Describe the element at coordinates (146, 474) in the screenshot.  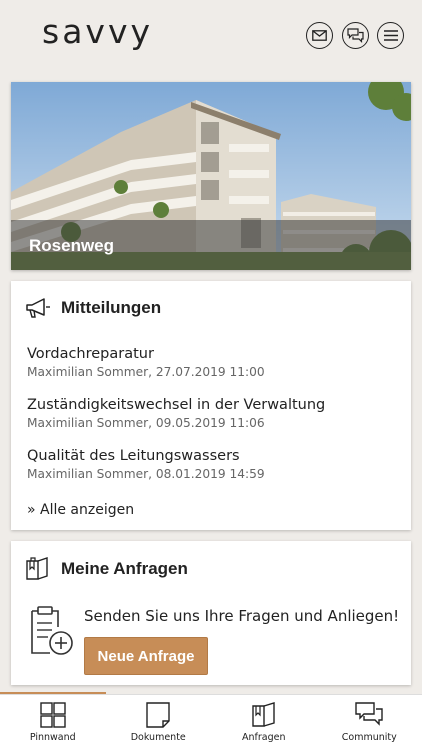
I see `notice-meta: Maximilian Sommer, 08.01.2019 14:59` at that location.